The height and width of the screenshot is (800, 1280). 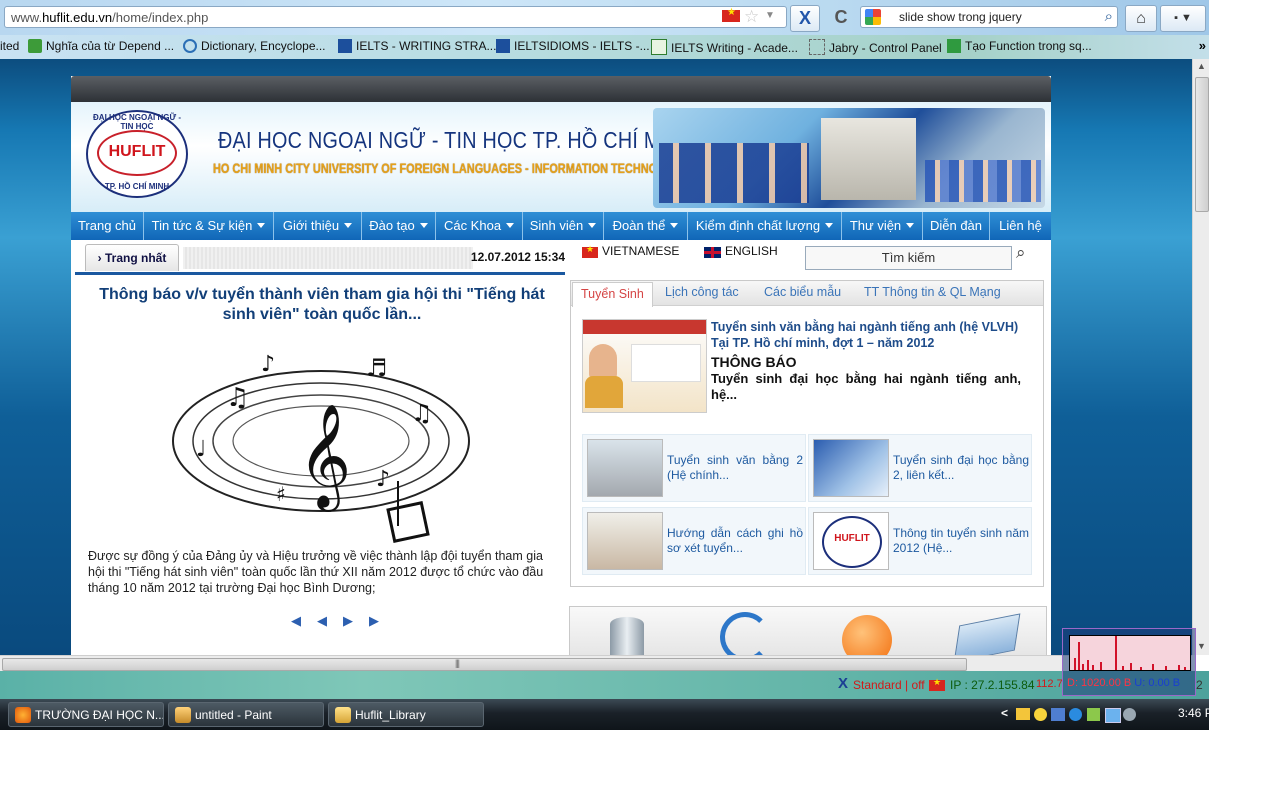 What do you see at coordinates (712, 252) in the screenshot?
I see `uk-flag-icon` at bounding box center [712, 252].